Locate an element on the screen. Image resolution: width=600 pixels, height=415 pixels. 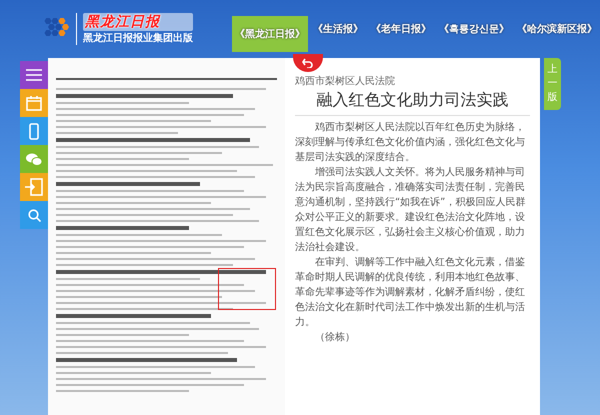
back-button is located at coordinates (308, 63).